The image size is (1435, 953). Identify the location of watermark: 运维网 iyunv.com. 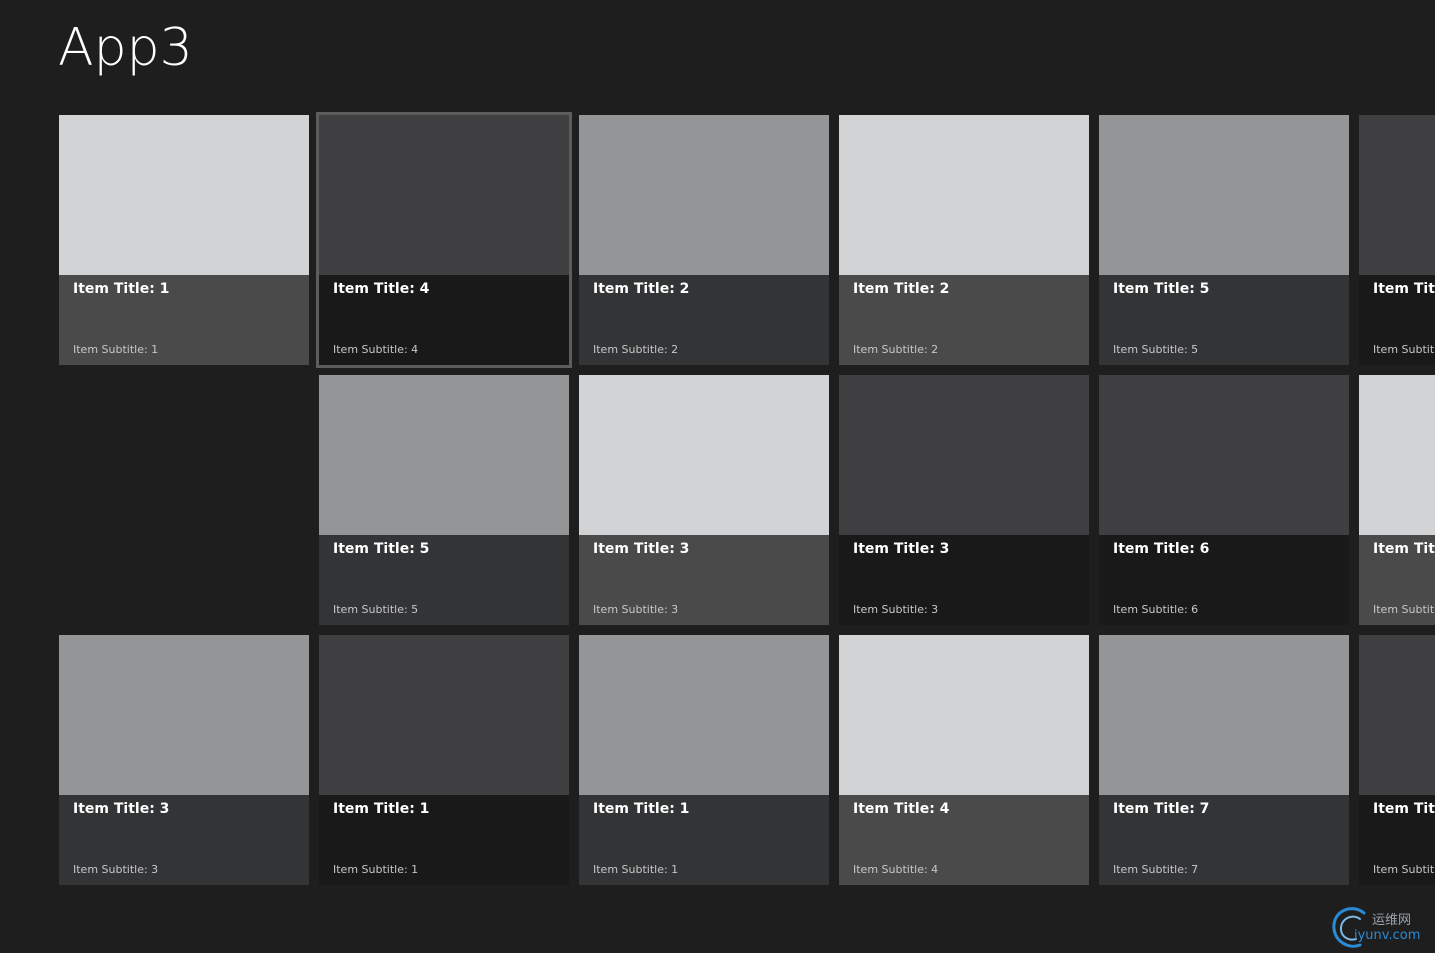
(1382, 926).